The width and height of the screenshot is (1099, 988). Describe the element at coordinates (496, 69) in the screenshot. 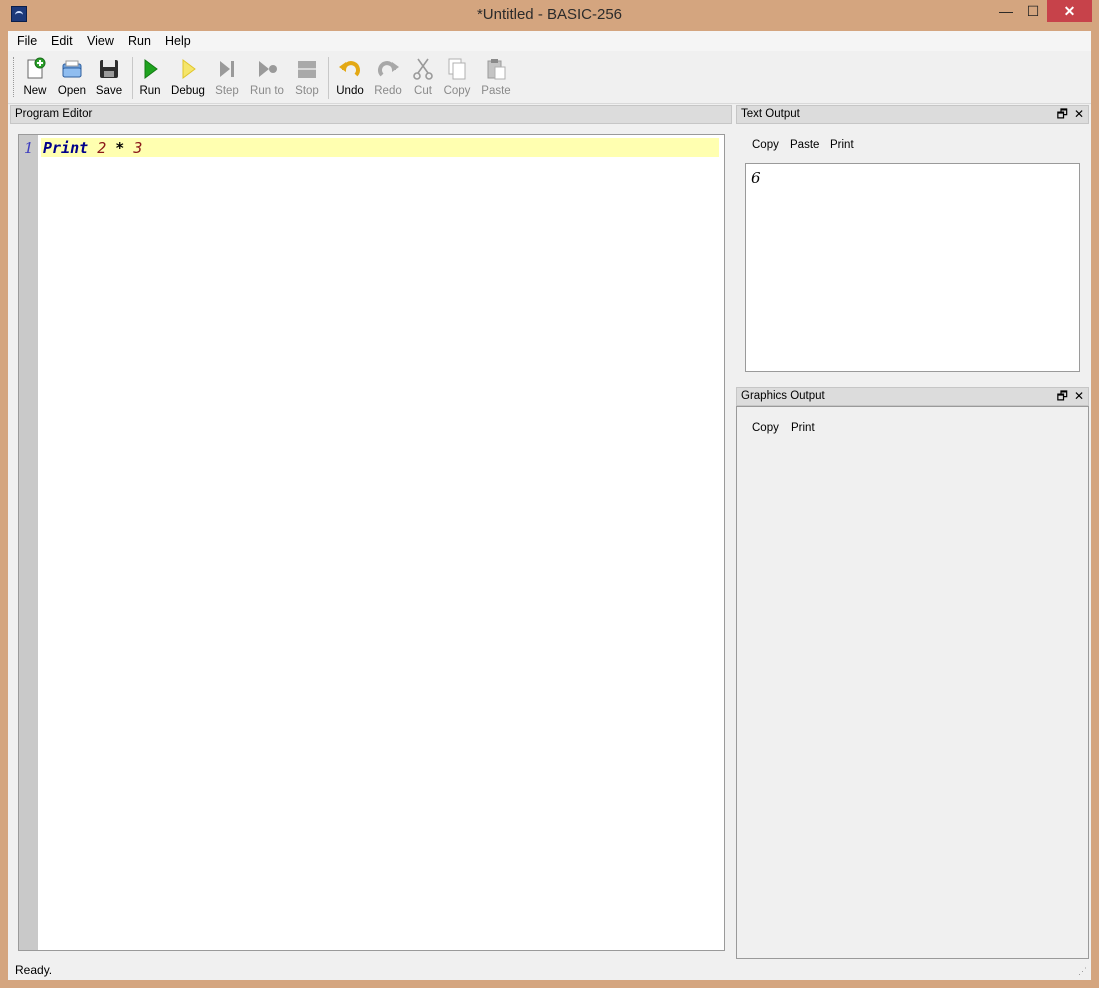

I see `paste-icon` at that location.